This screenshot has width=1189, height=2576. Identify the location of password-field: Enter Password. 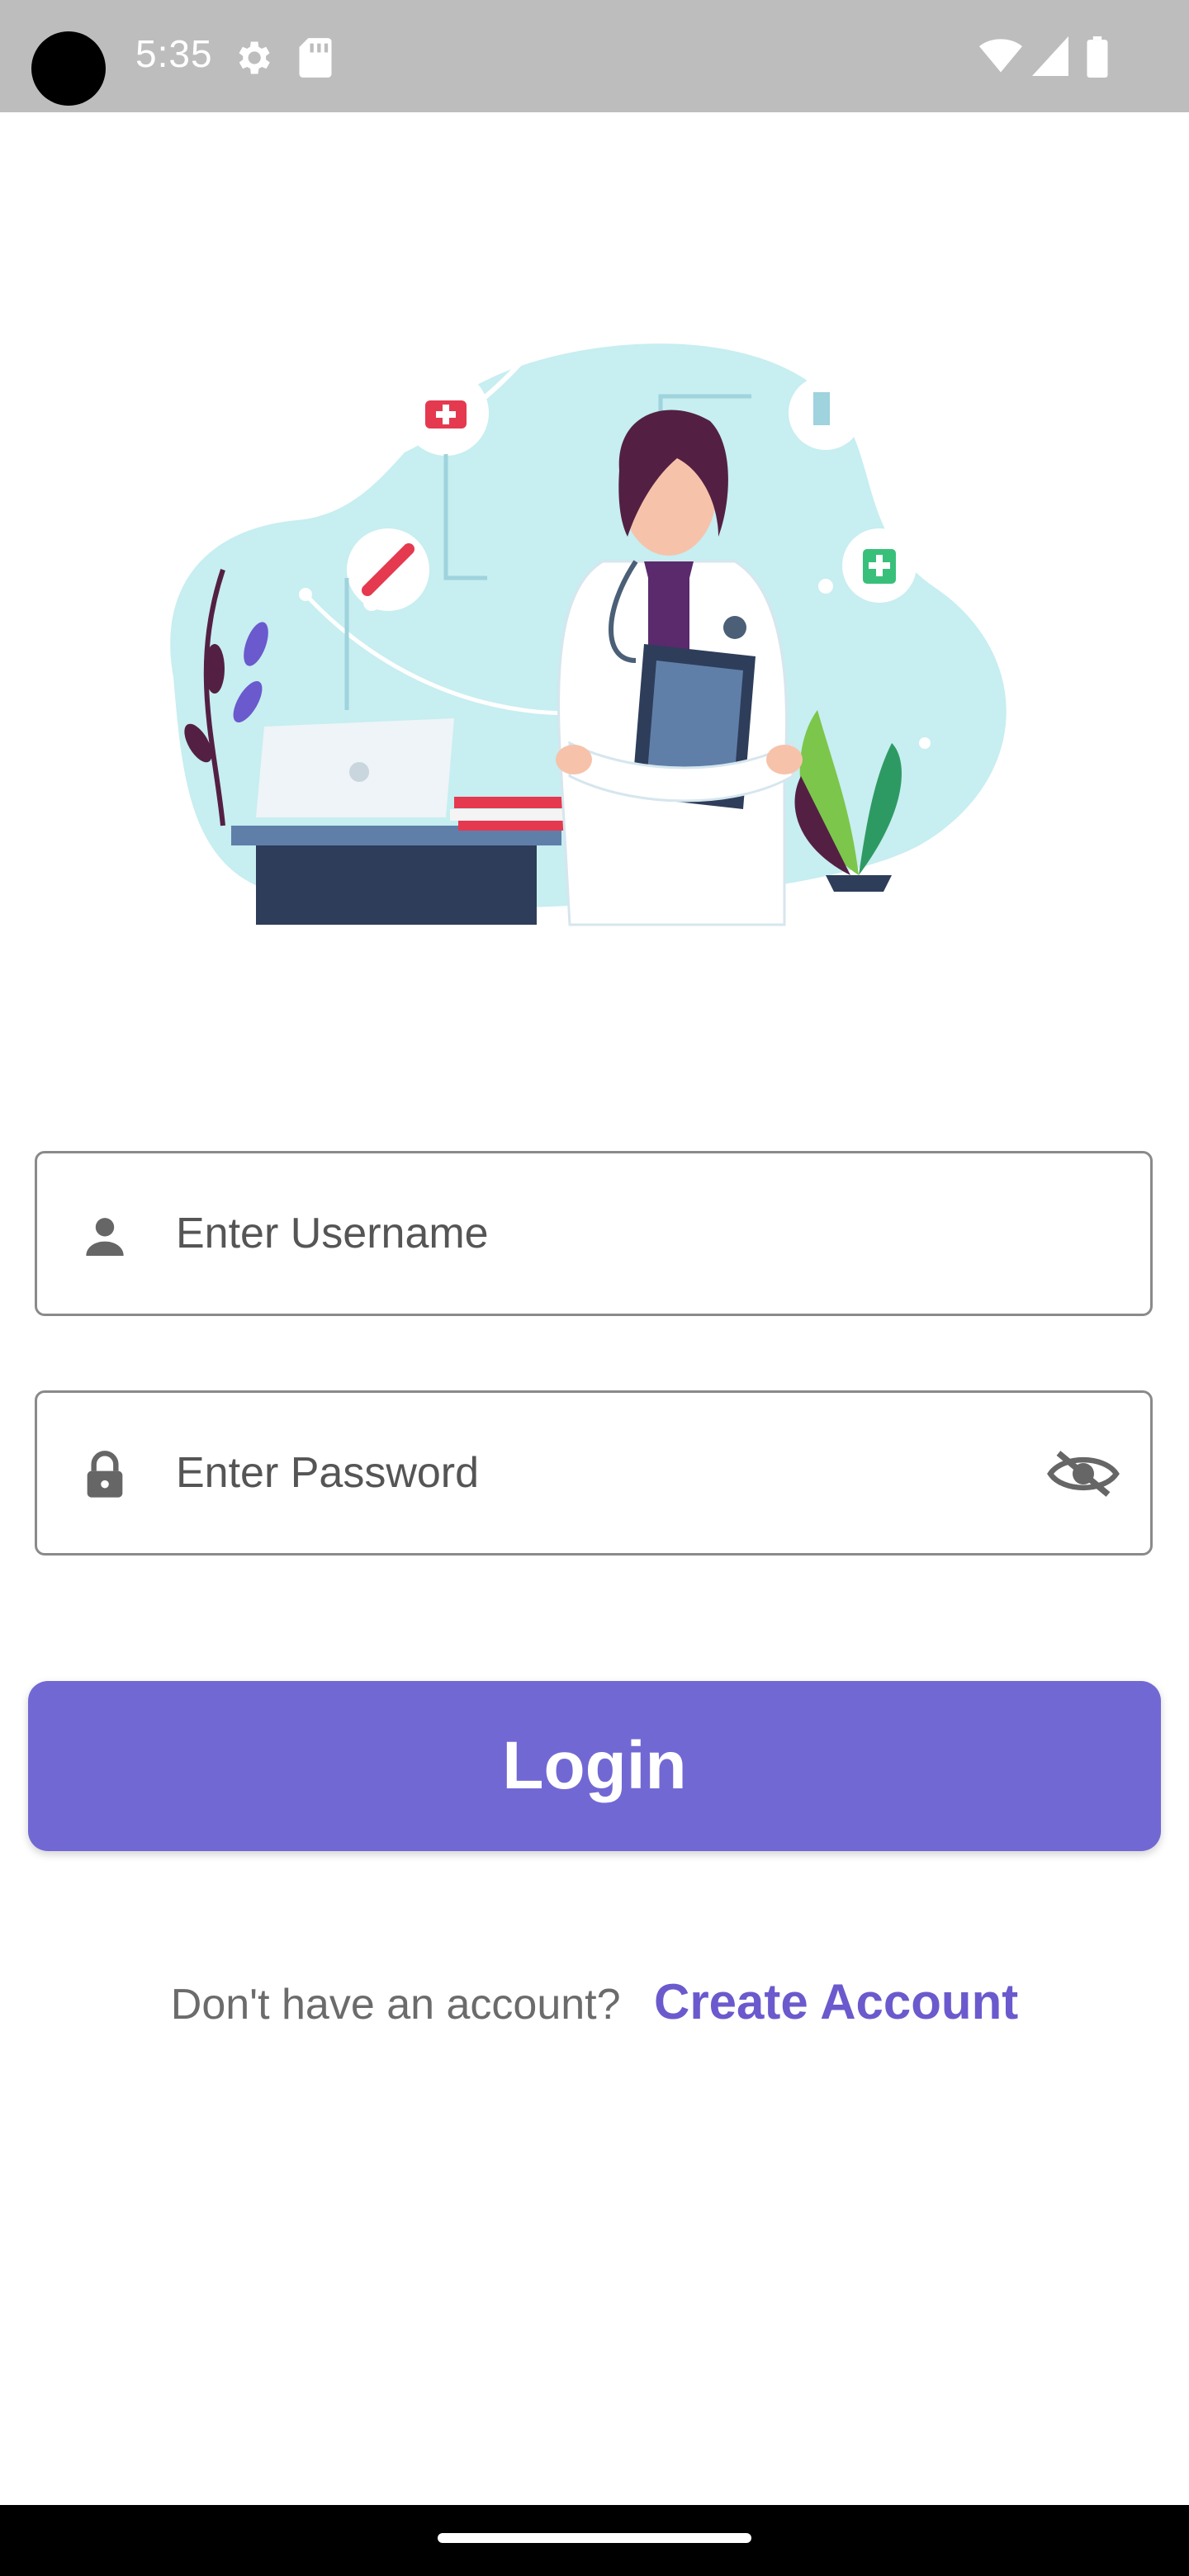
(594, 1473).